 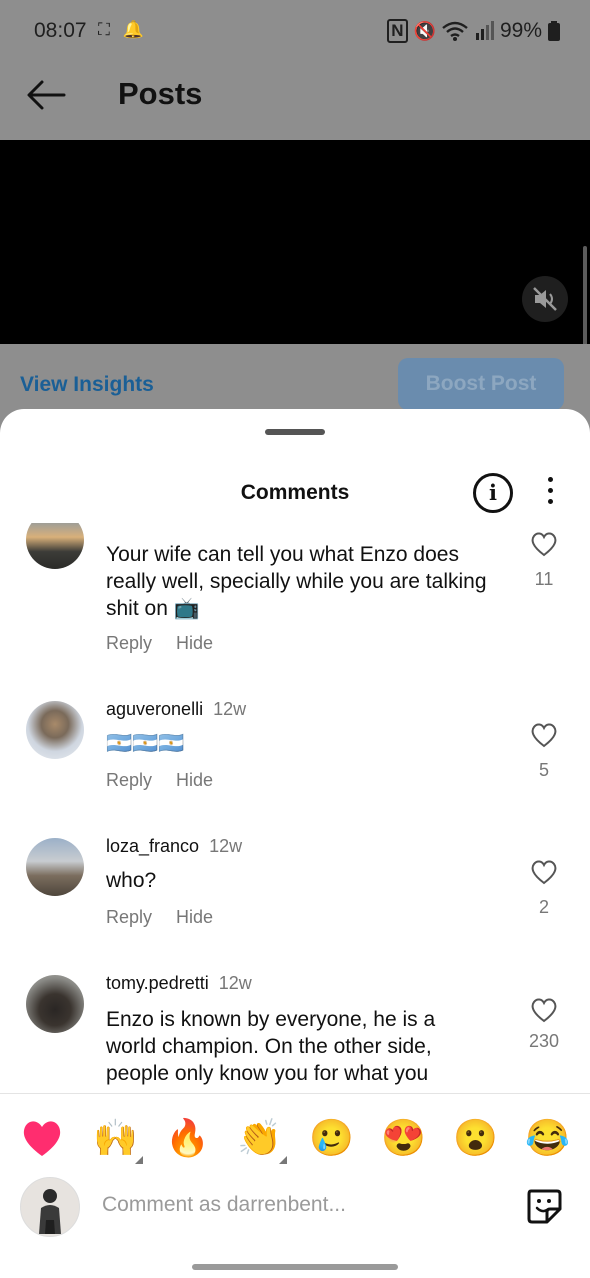 I want to click on status-time: 08:07, so click(x=60, y=30).